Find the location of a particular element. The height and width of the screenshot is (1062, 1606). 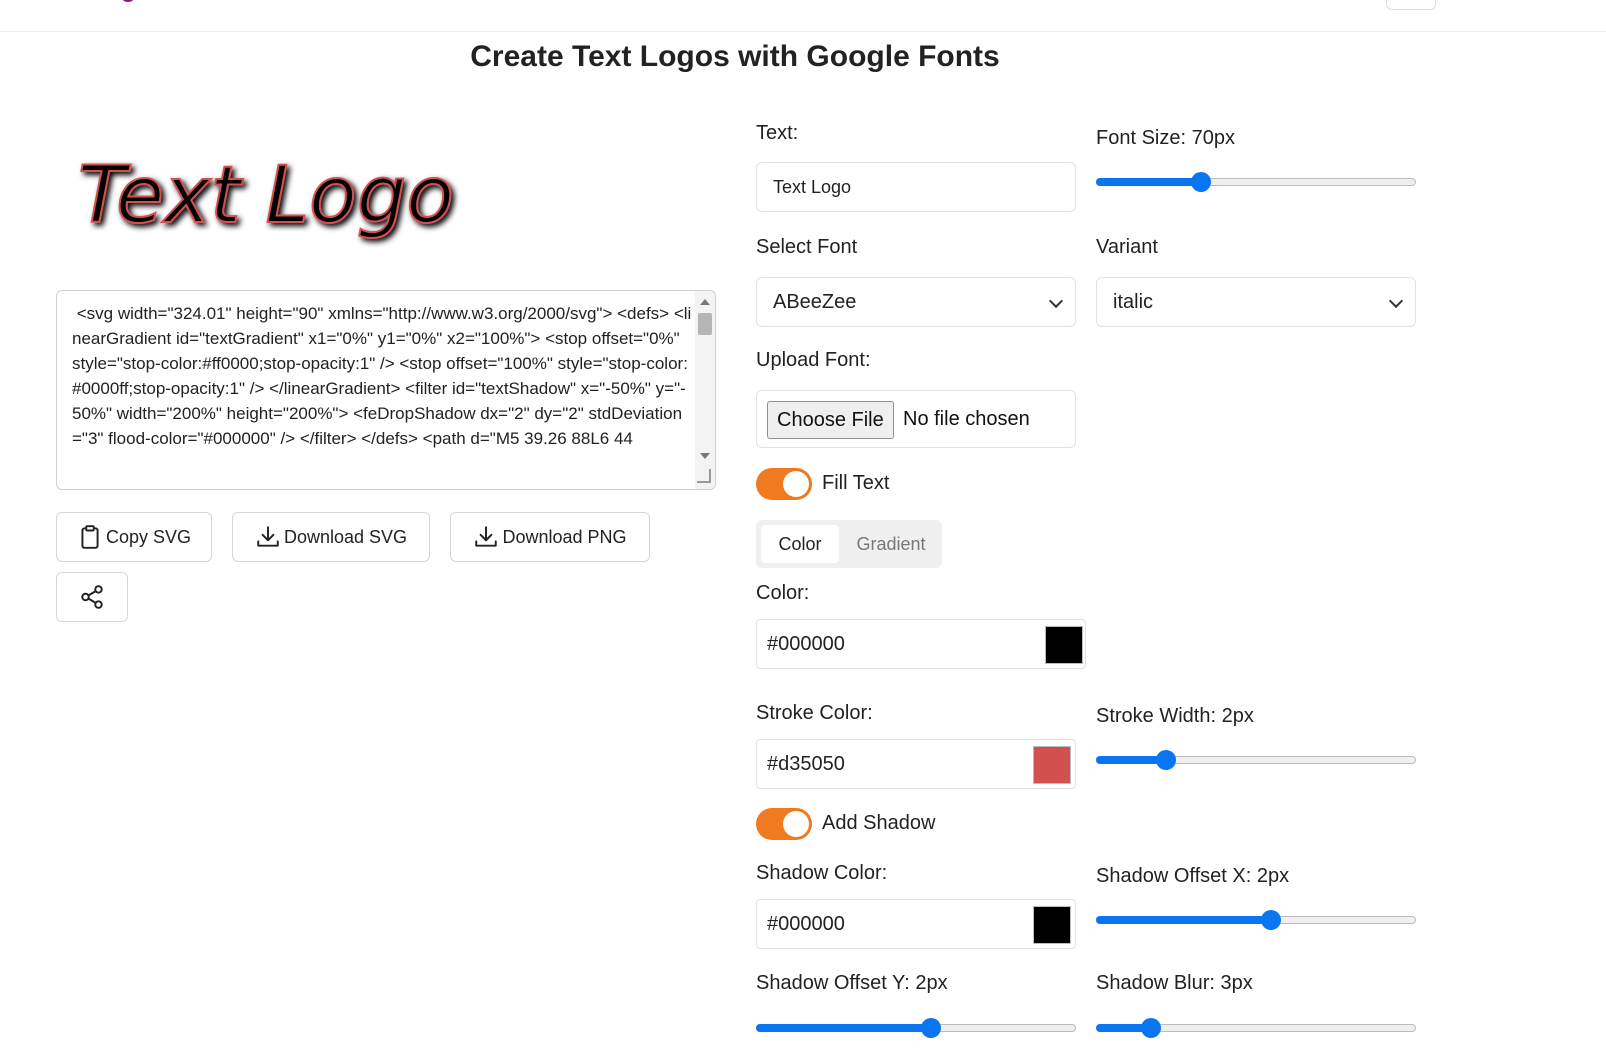

download-svg-label: Download SVG is located at coordinates (345, 536).